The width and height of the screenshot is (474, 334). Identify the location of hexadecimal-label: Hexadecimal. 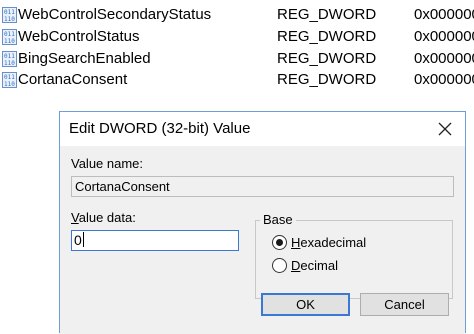
(328, 243).